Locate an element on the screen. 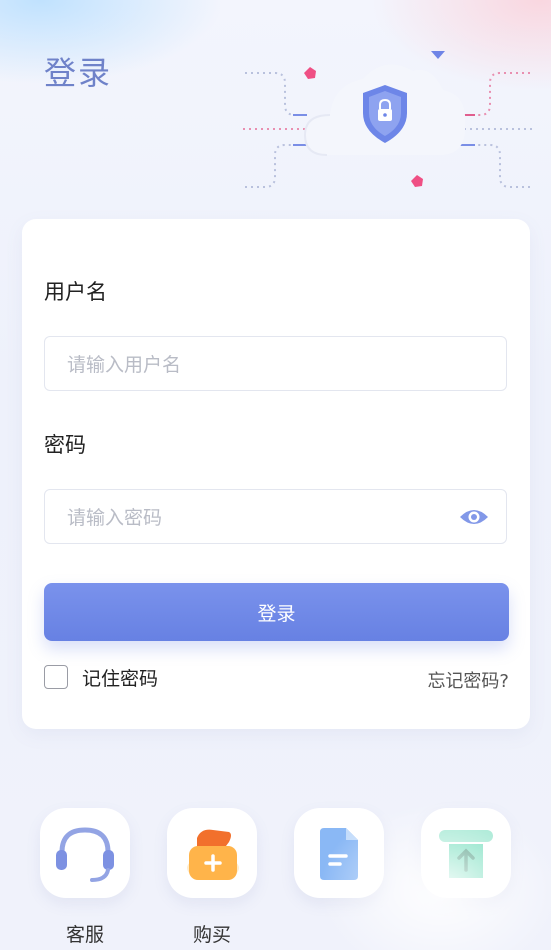  nav-item-document is located at coordinates (340, 879).